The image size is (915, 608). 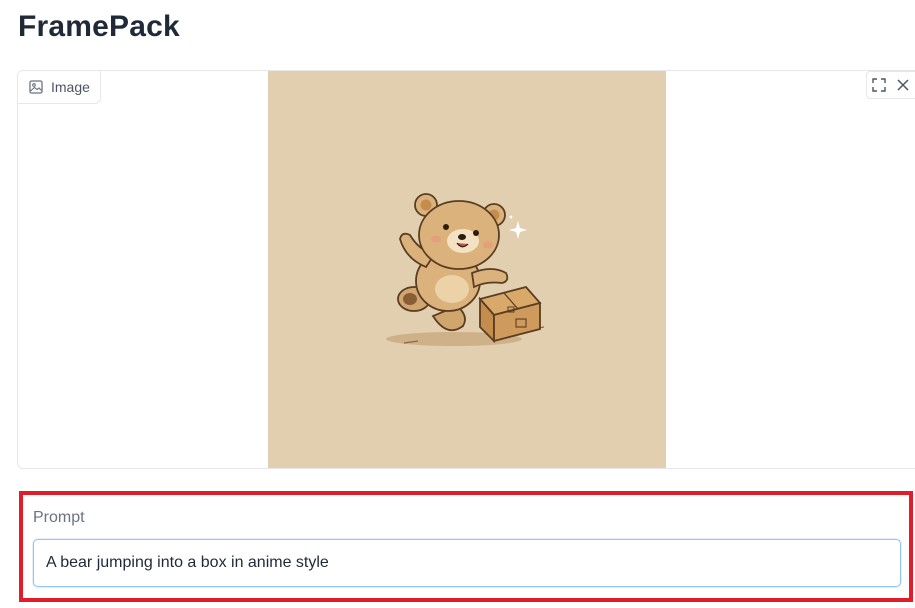 What do you see at coordinates (467, 563) in the screenshot?
I see `prompt-input` at bounding box center [467, 563].